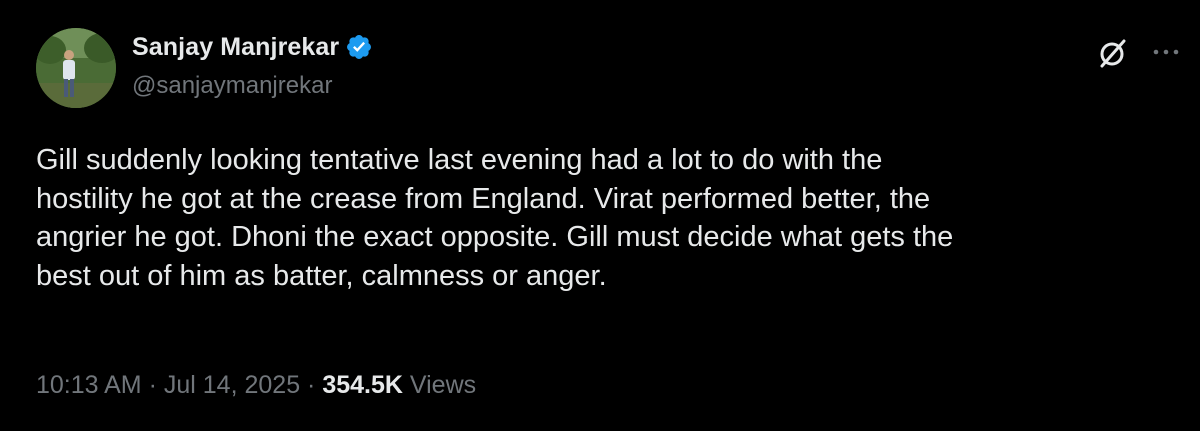 This screenshot has width=1200, height=431. I want to click on tweet-date: Jul 14, 2025, so click(232, 385).